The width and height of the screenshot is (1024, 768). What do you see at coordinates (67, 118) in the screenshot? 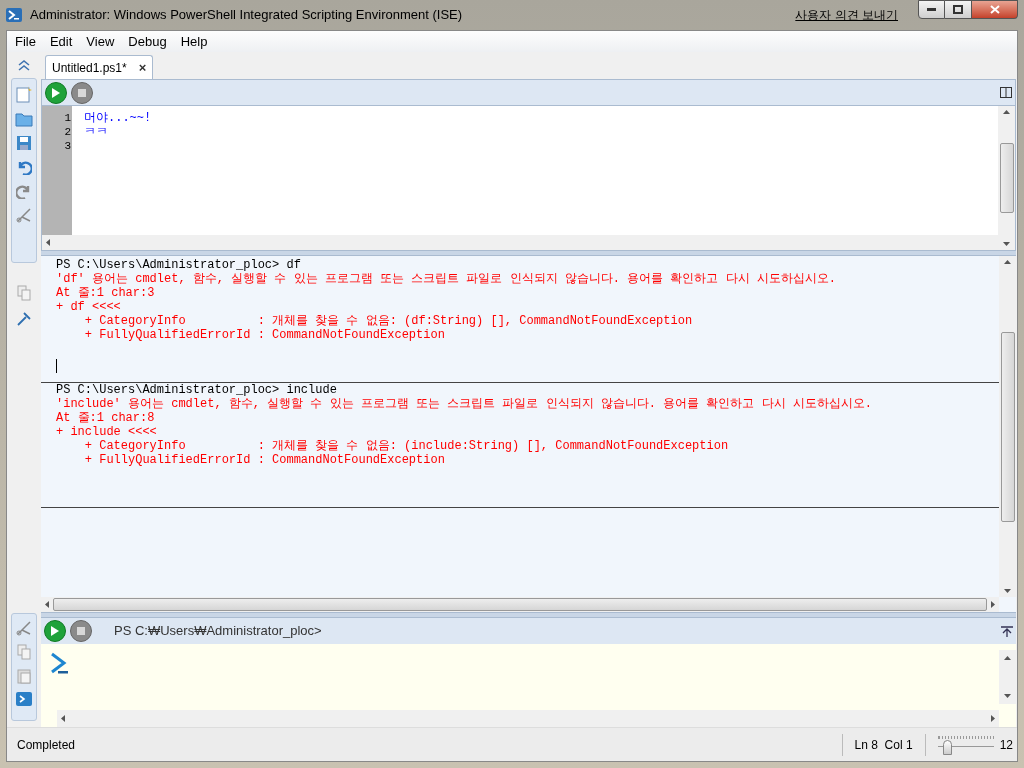
I see `line-number: 1` at bounding box center [67, 118].